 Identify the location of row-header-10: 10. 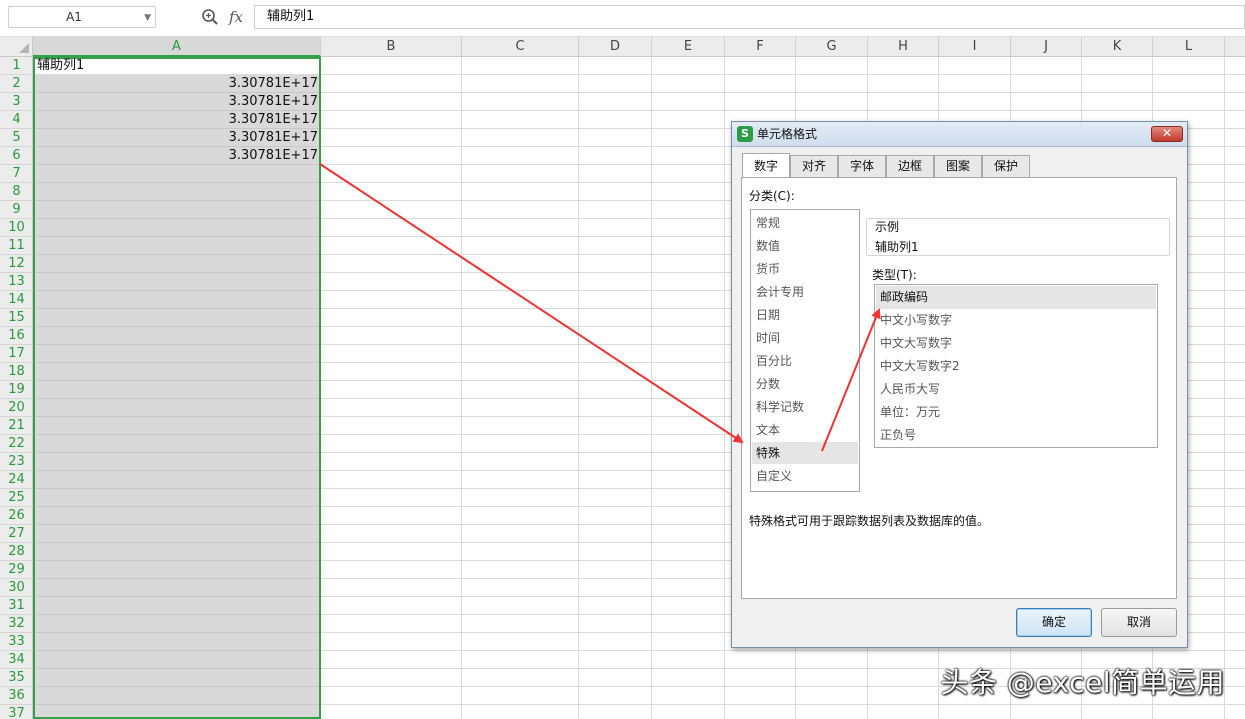
(16, 228).